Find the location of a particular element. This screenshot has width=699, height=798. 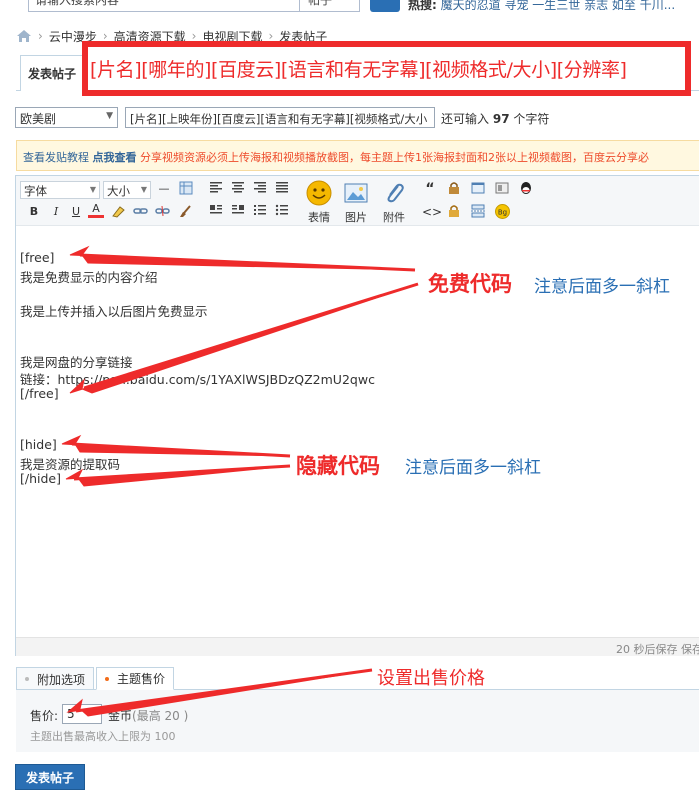

tab-thread-price: 主题售价 is located at coordinates (135, 678).